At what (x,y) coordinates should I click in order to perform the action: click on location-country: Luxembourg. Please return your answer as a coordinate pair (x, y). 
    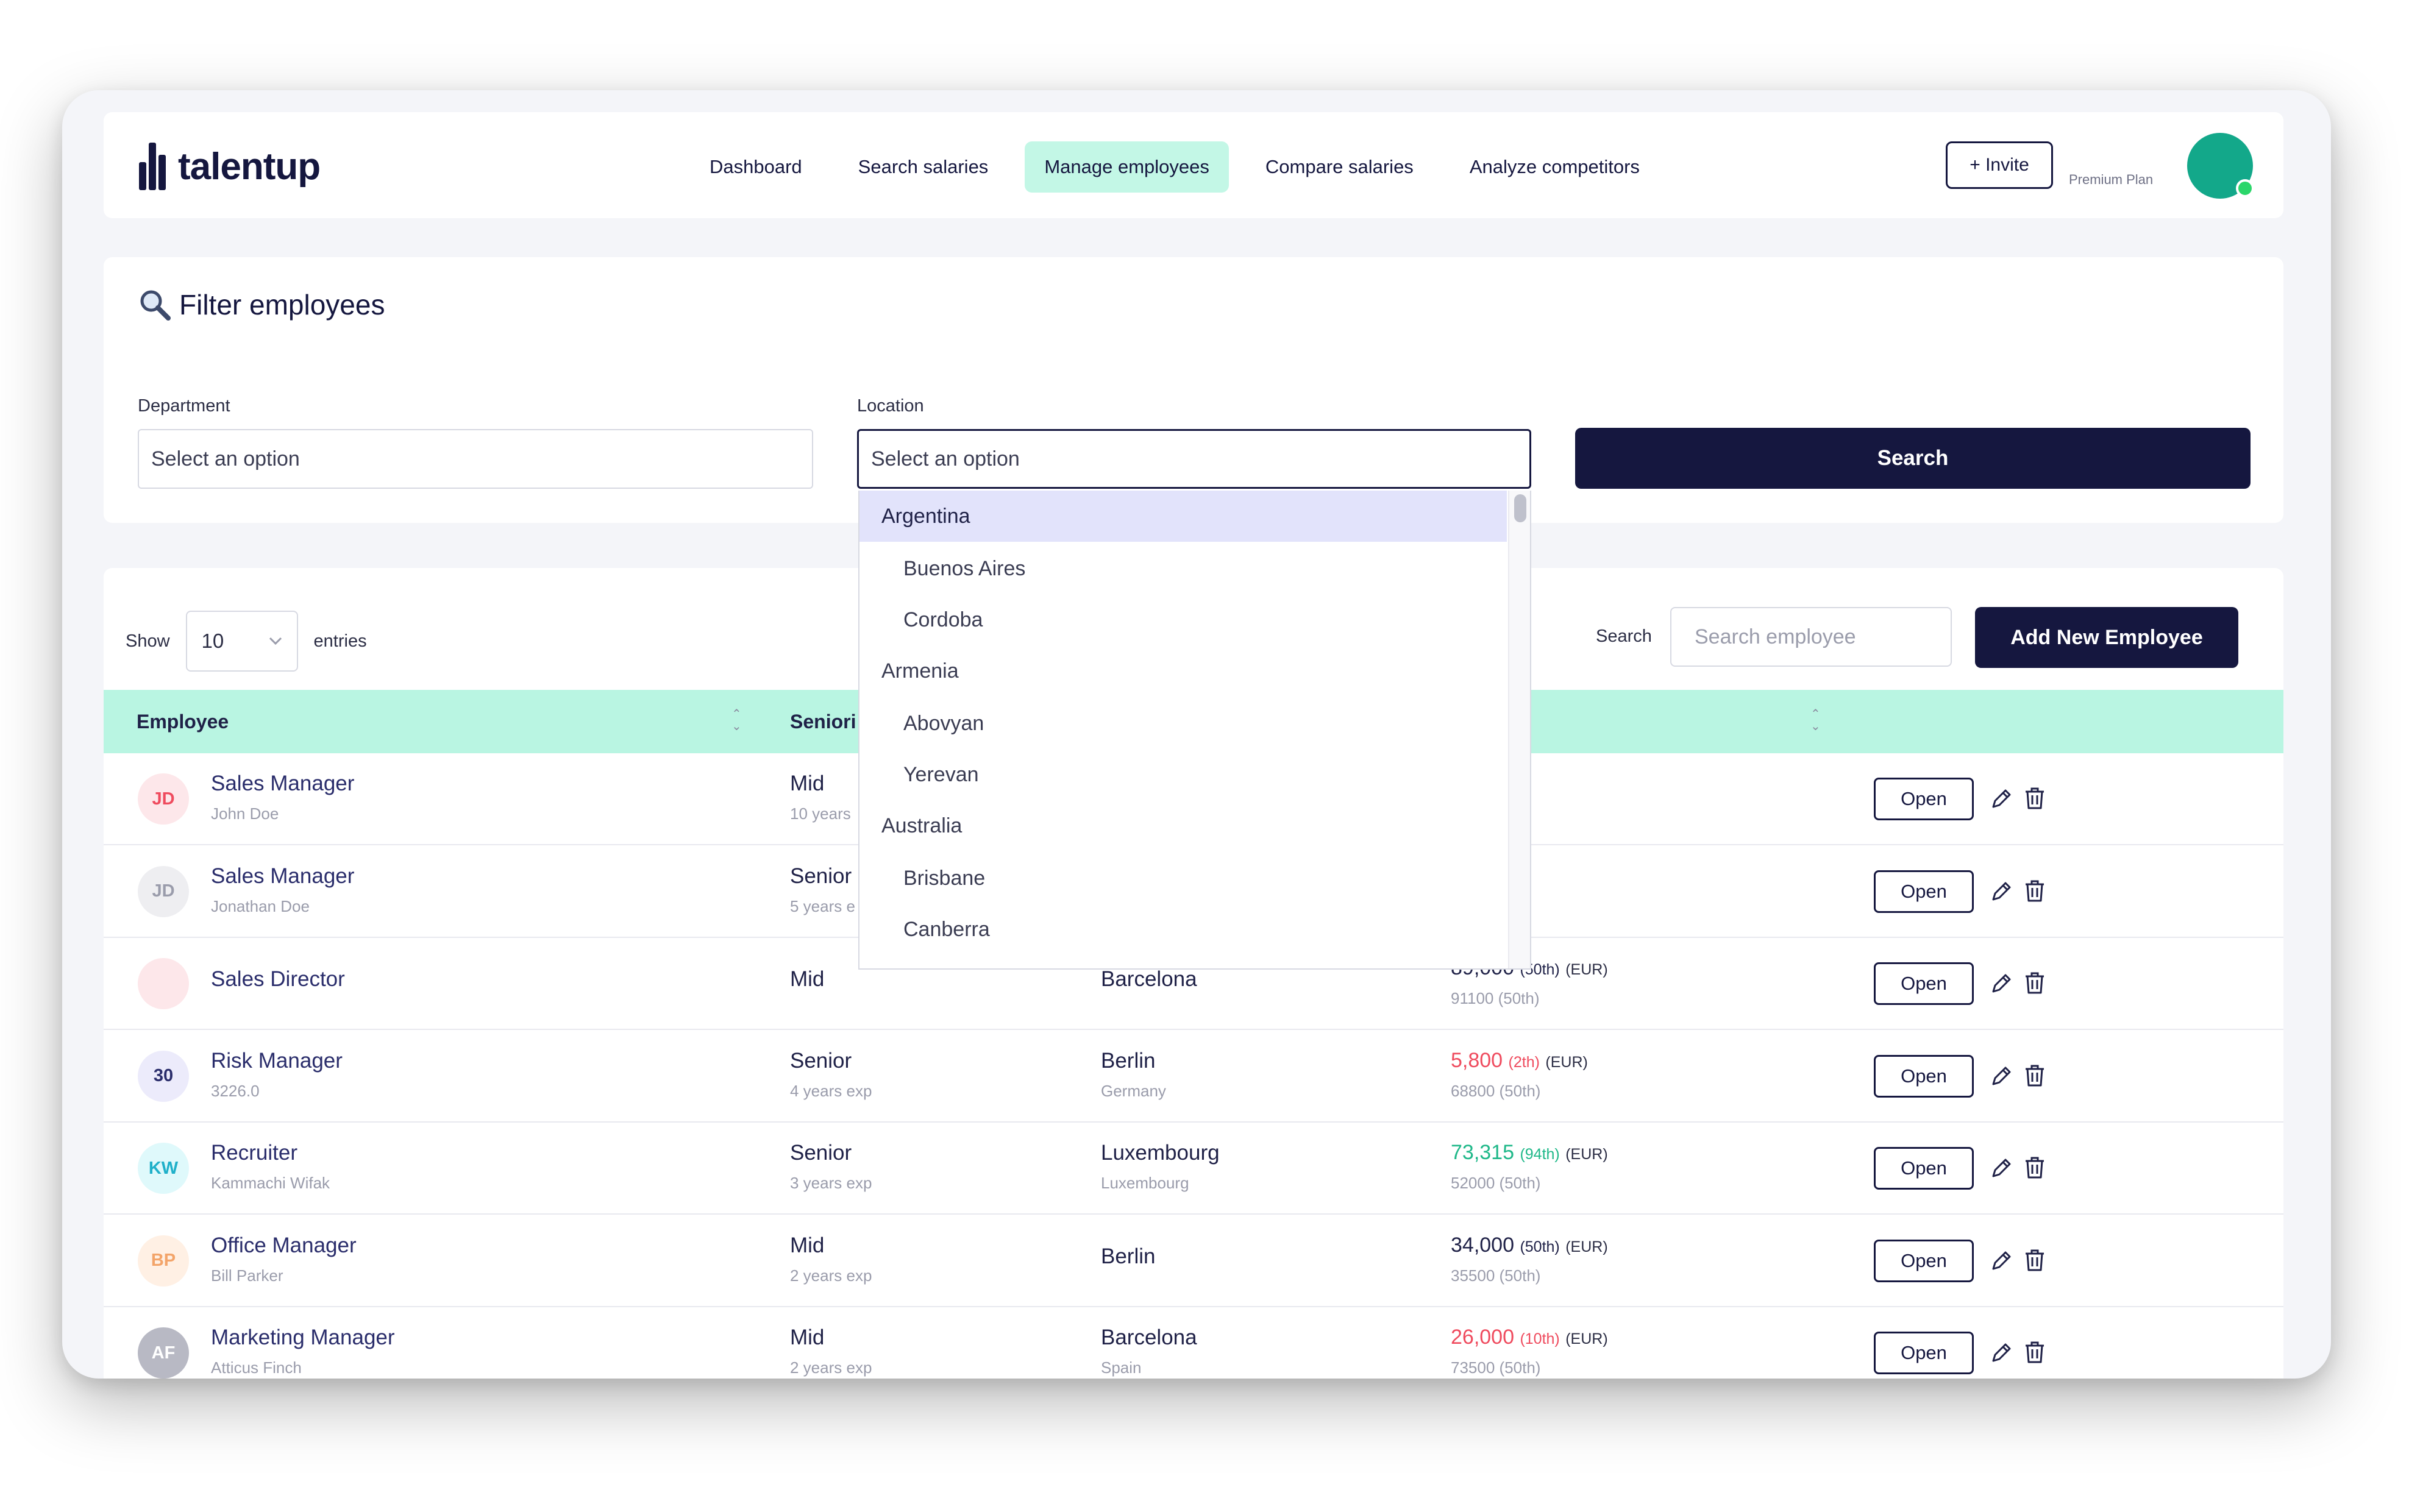
    Looking at the image, I should click on (1145, 1183).